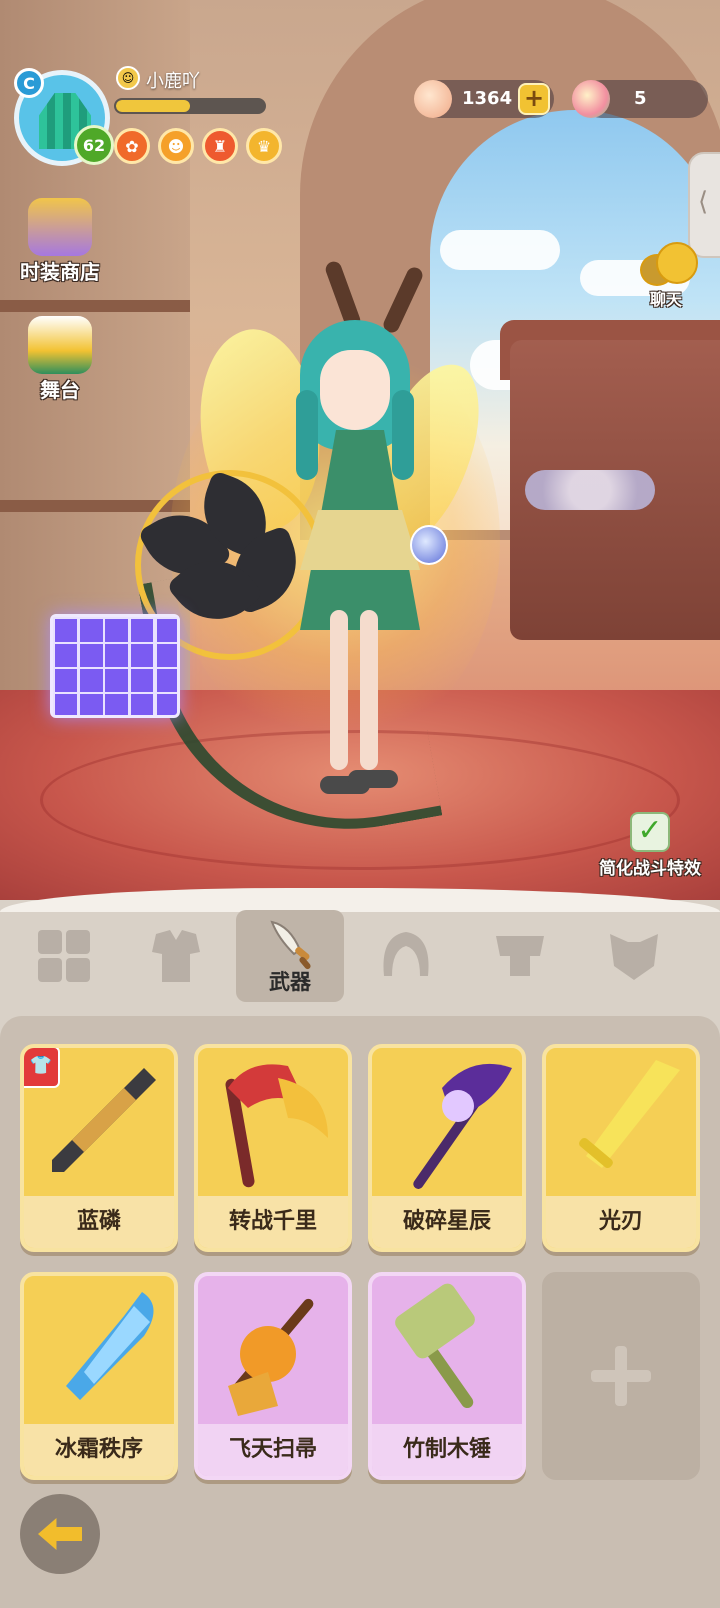  What do you see at coordinates (487, 98) in the screenshot?
I see `shell-count: 1364` at bounding box center [487, 98].